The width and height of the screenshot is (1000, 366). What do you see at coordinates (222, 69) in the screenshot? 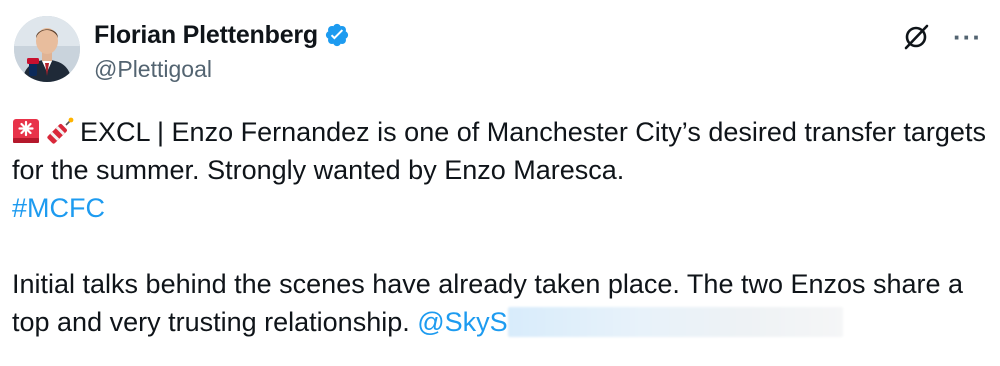
I see `user-handle: @Plettigoal` at bounding box center [222, 69].